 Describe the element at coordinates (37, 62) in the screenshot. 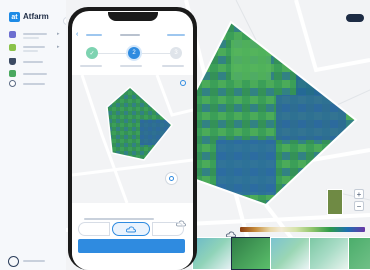

I see `sidebar-item-machines` at that location.